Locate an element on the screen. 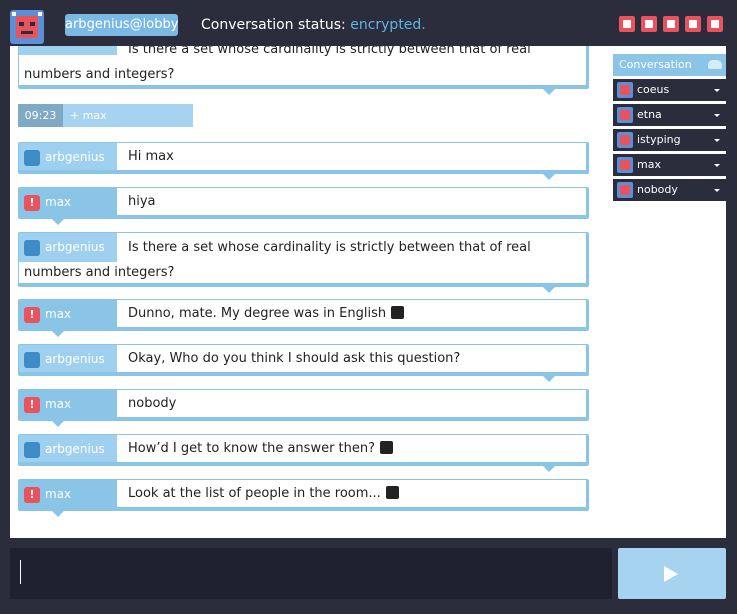 This screenshot has width=737, height=614. filter-icon is located at coordinates (649, 24).